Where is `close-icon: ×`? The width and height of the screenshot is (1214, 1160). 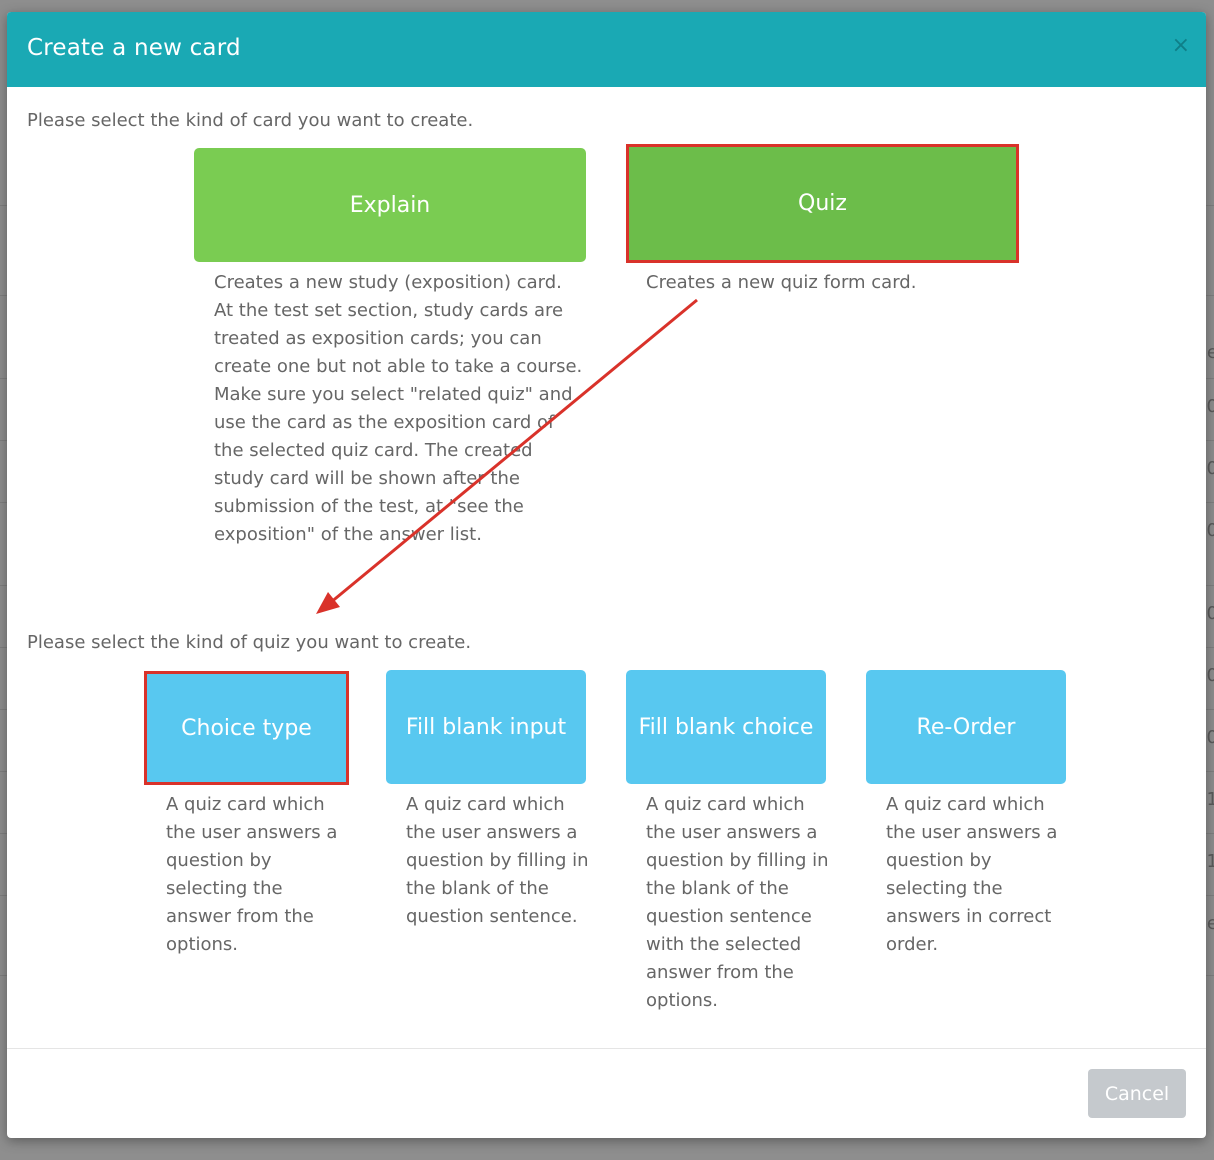 close-icon: × is located at coordinates (1181, 46).